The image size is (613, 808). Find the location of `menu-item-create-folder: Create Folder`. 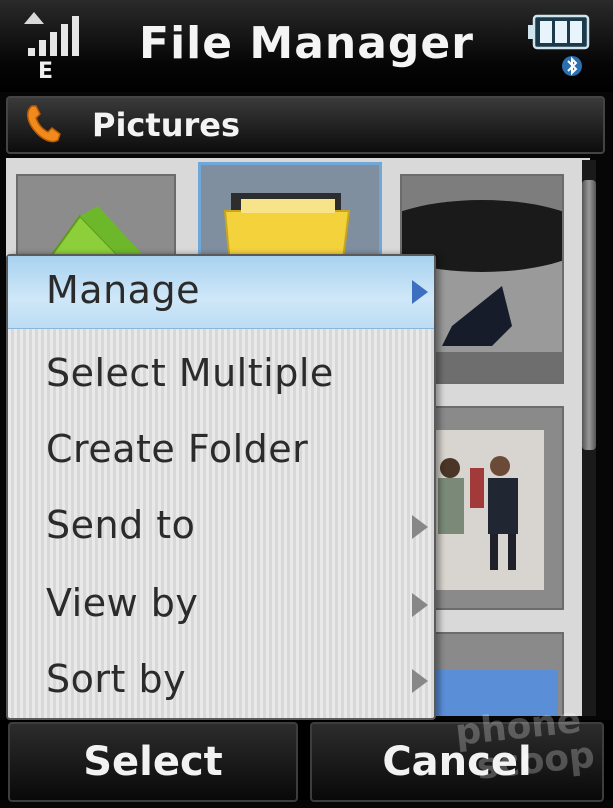

menu-item-create-folder: Create Folder is located at coordinates (221, 451).